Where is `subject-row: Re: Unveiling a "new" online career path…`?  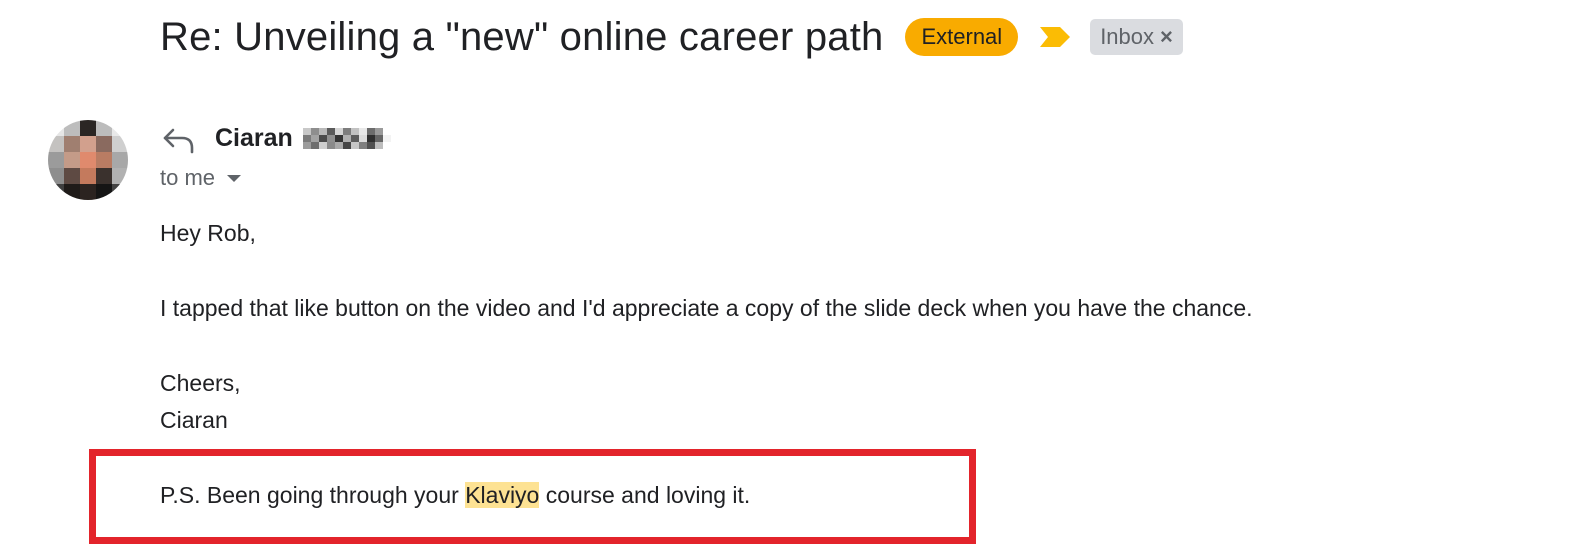 subject-row: Re: Unveiling a "new" online career path… is located at coordinates (671, 37).